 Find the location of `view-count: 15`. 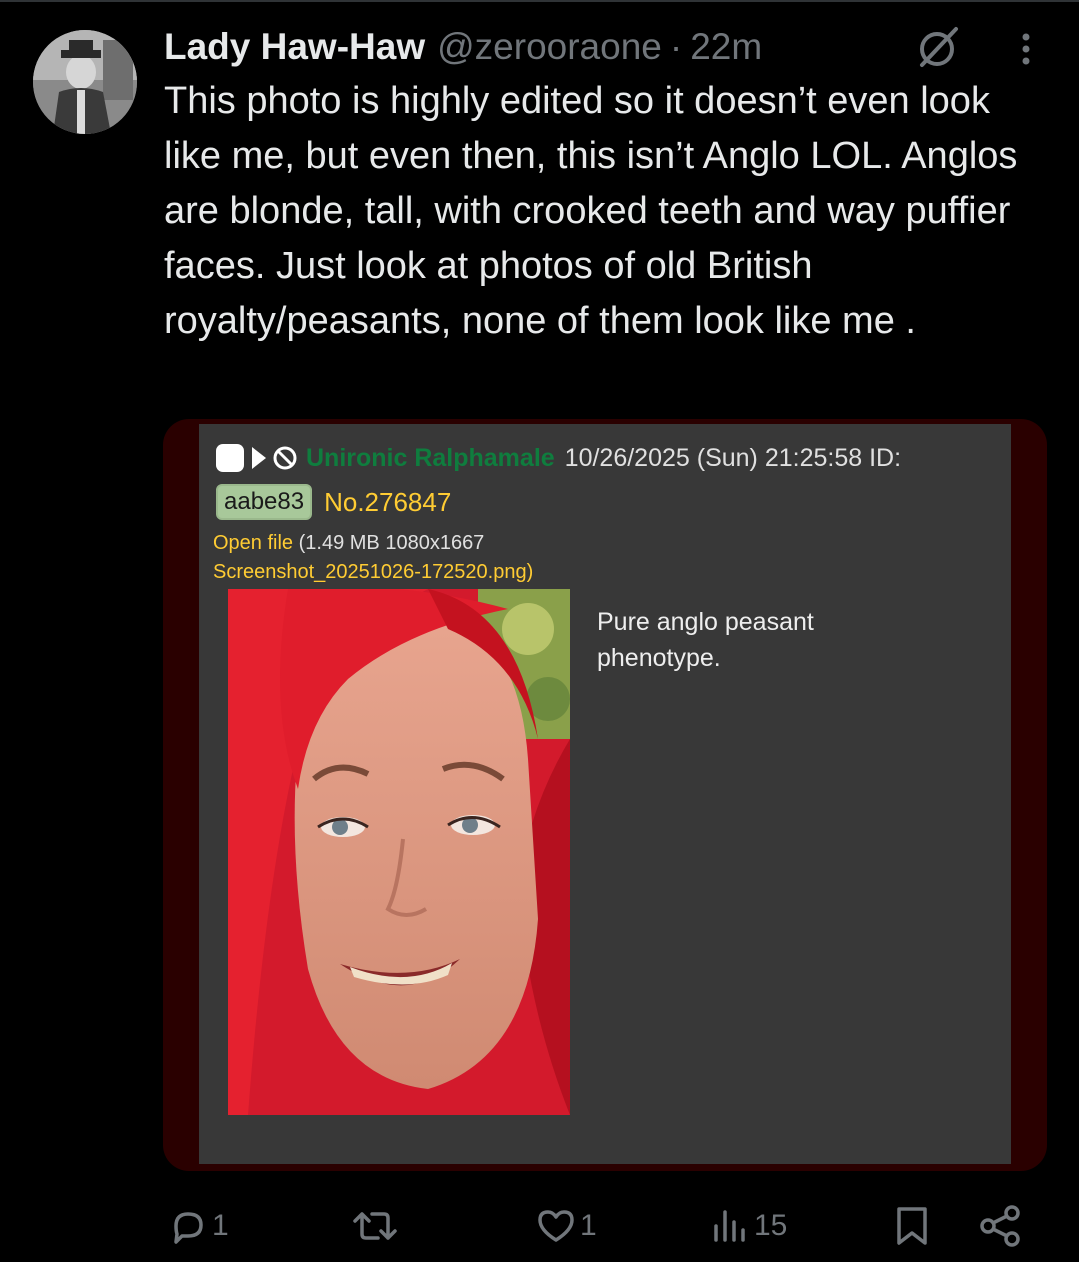

view-count: 15 is located at coordinates (771, 1225).